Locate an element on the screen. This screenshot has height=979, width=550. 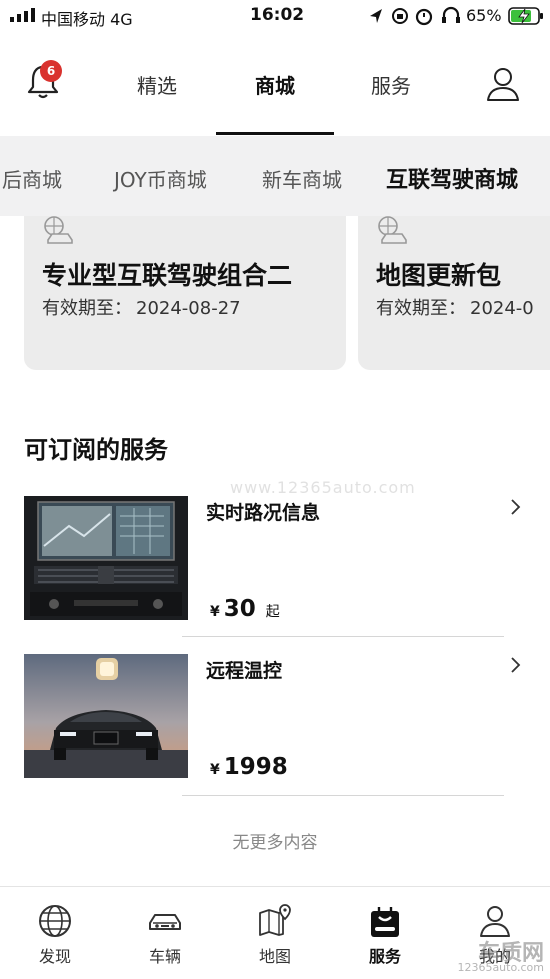
carrier-label: 中国移动 4G is located at coordinates (87, 19).